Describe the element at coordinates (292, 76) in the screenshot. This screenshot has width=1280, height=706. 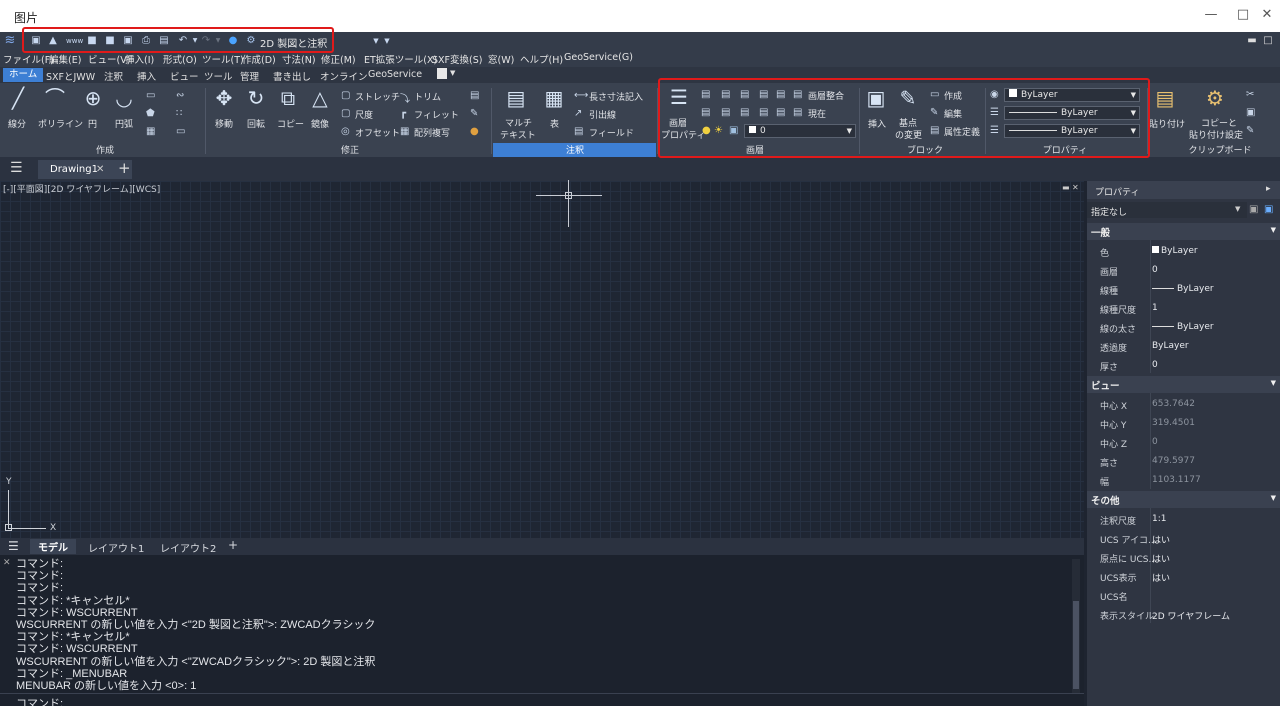
I see `tab-output: 書き出し` at that location.